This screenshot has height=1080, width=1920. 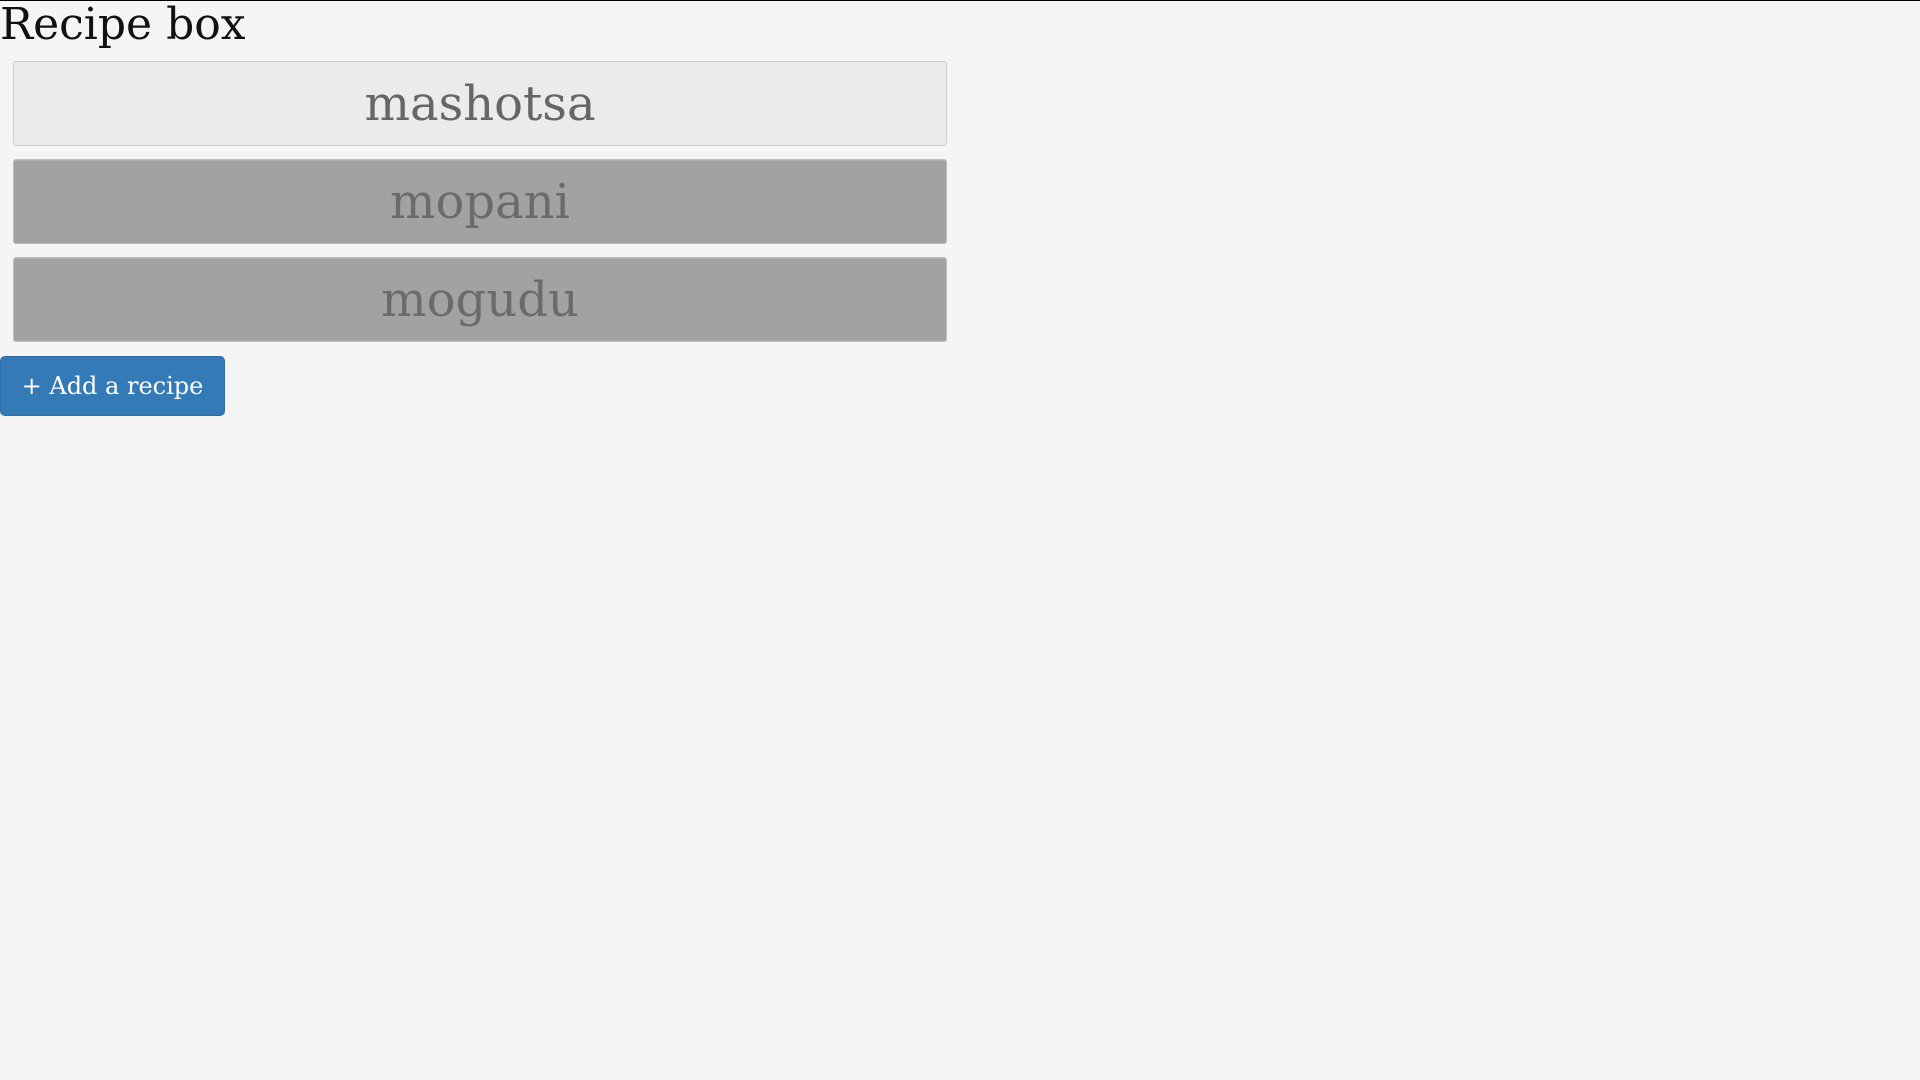 I want to click on recipe-item-mogudu: mogudu, so click(x=480, y=299).